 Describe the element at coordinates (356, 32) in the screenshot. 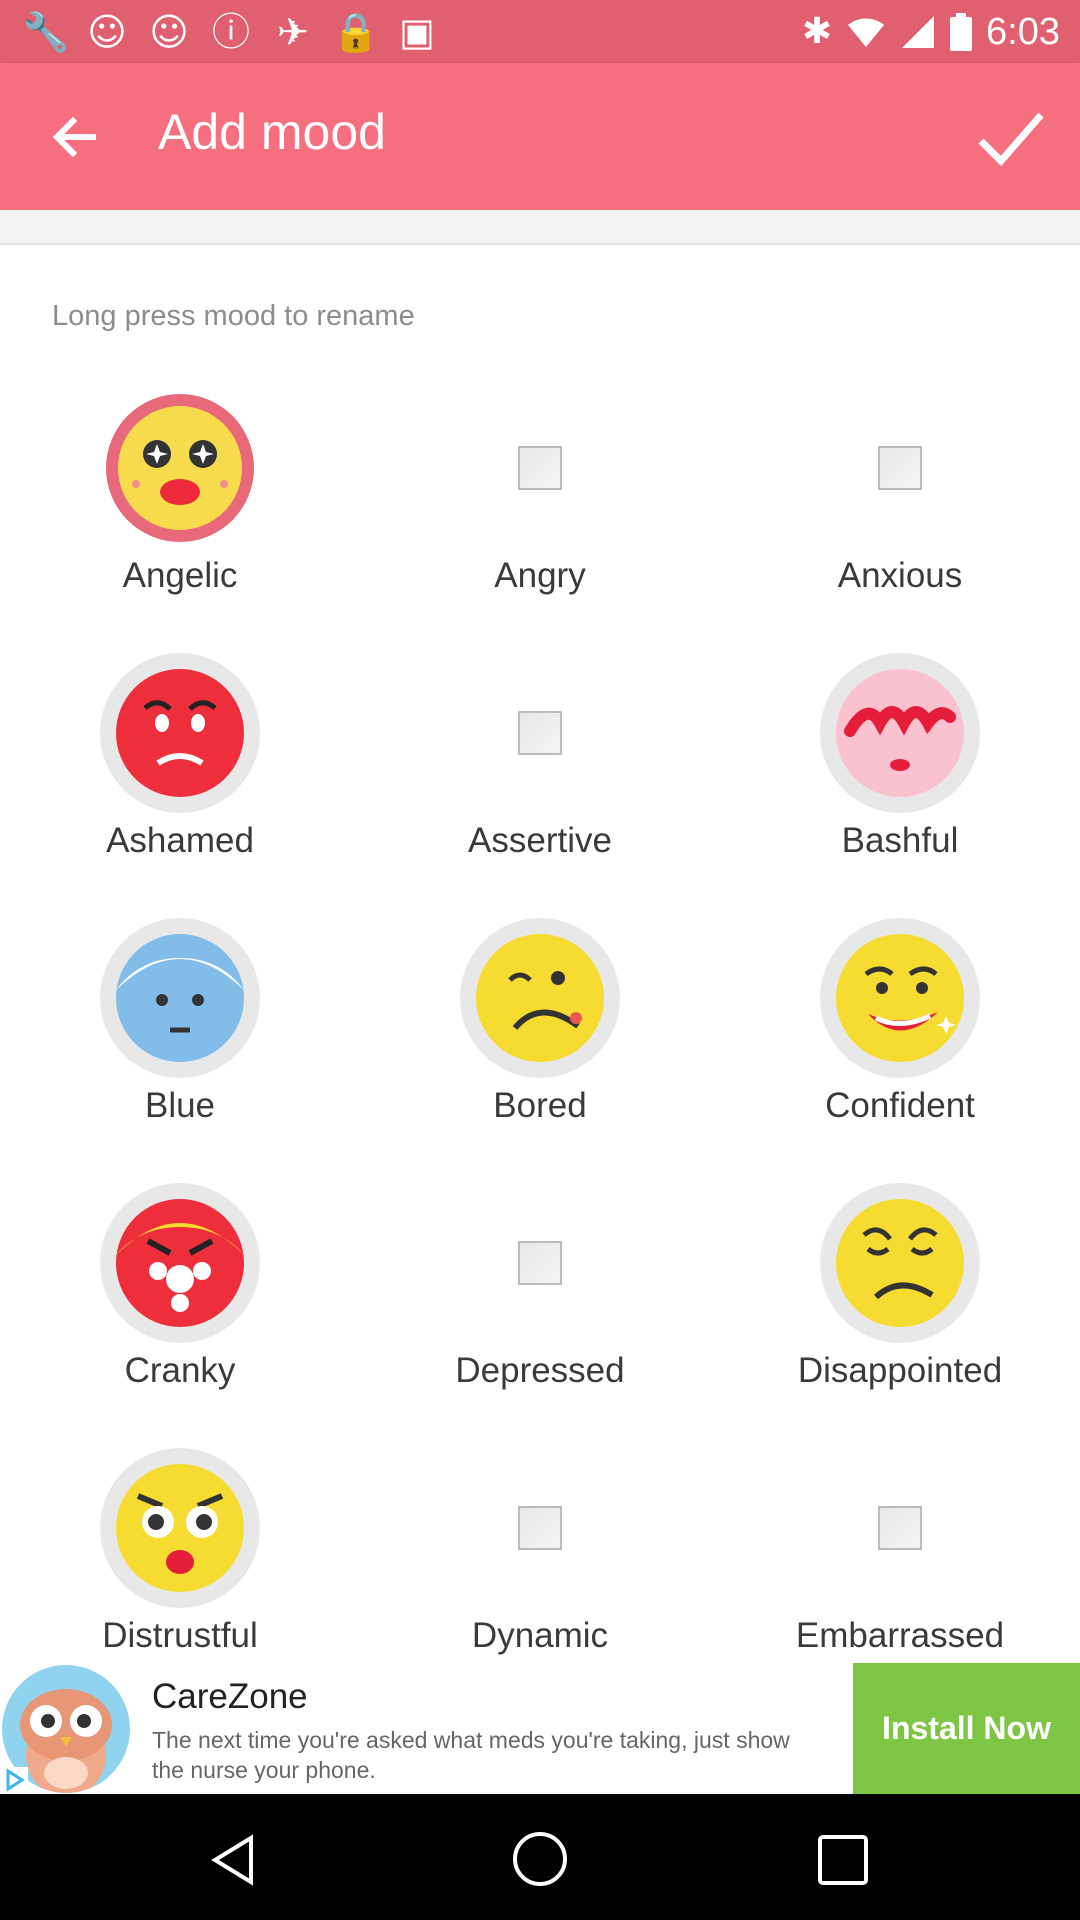

I see `lock-icon: 🔒` at that location.